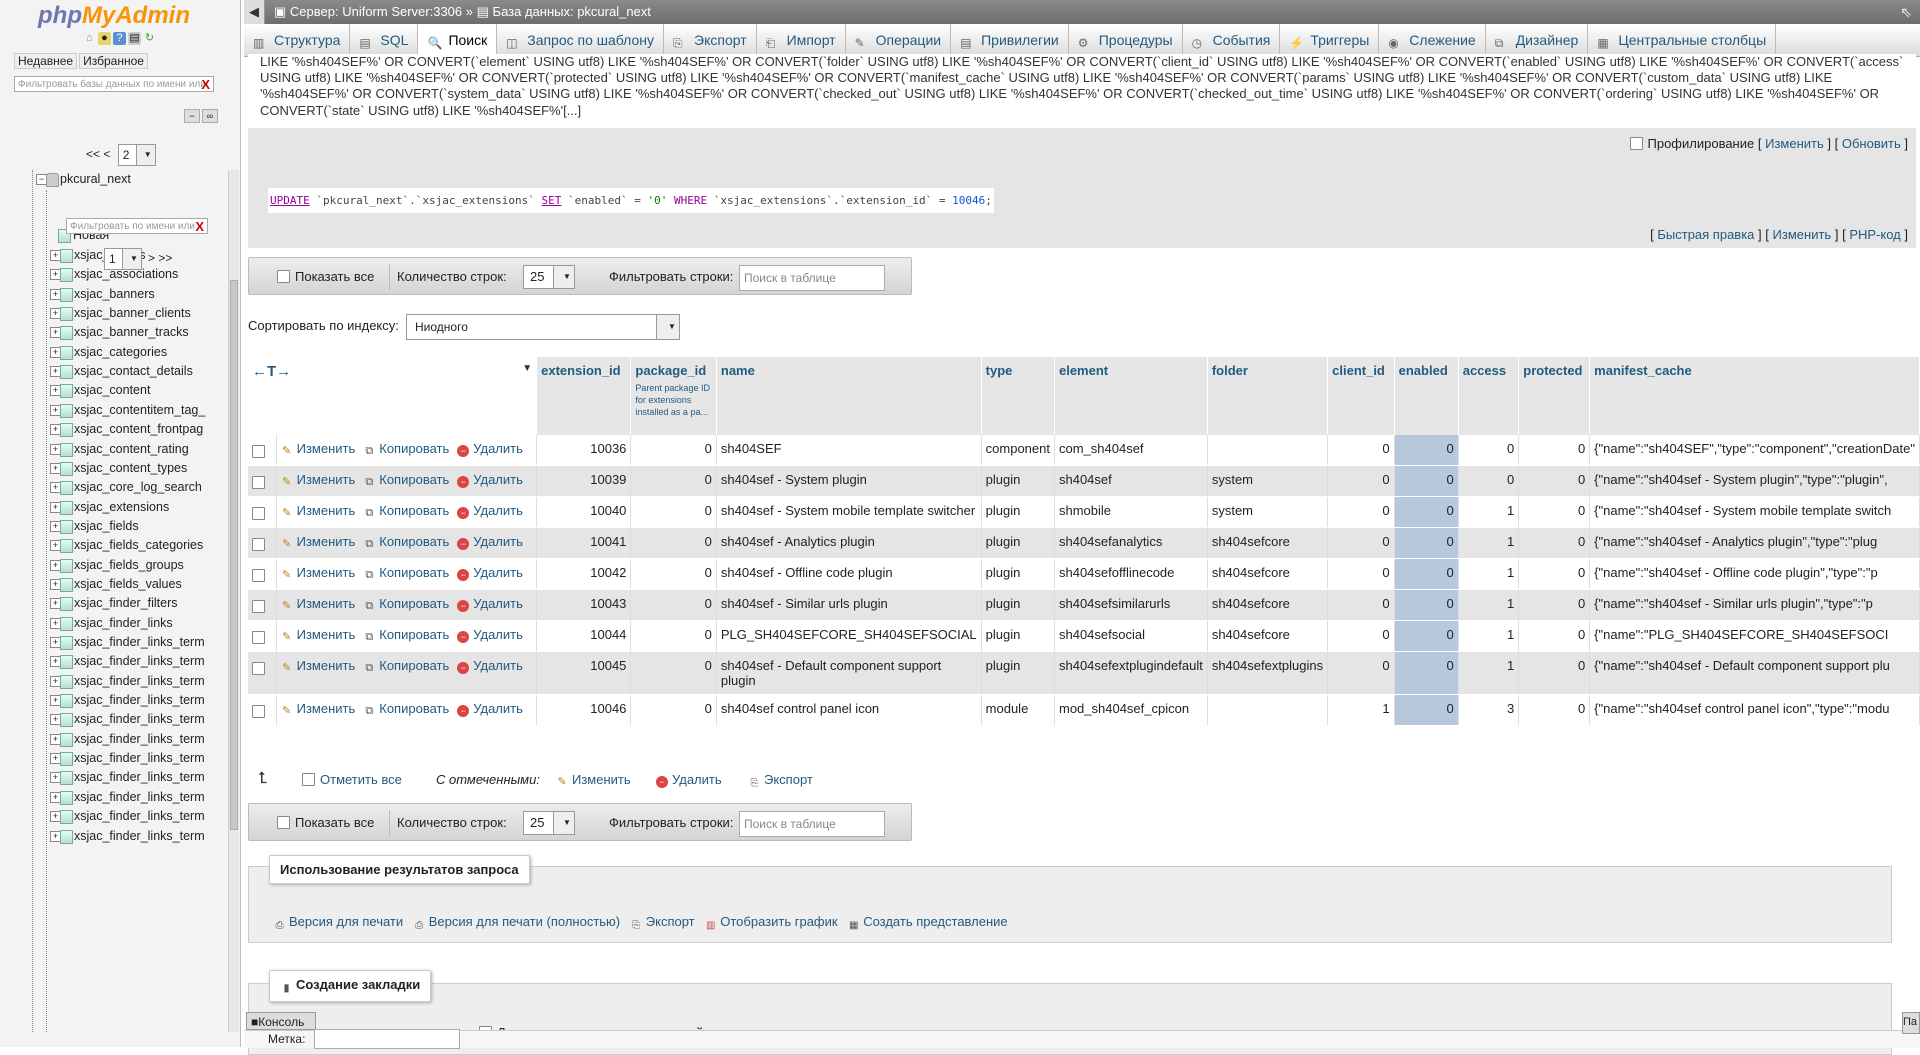 This screenshot has width=1920, height=1055. What do you see at coordinates (1361, 710) in the screenshot?
I see `cell-client-id: 1` at bounding box center [1361, 710].